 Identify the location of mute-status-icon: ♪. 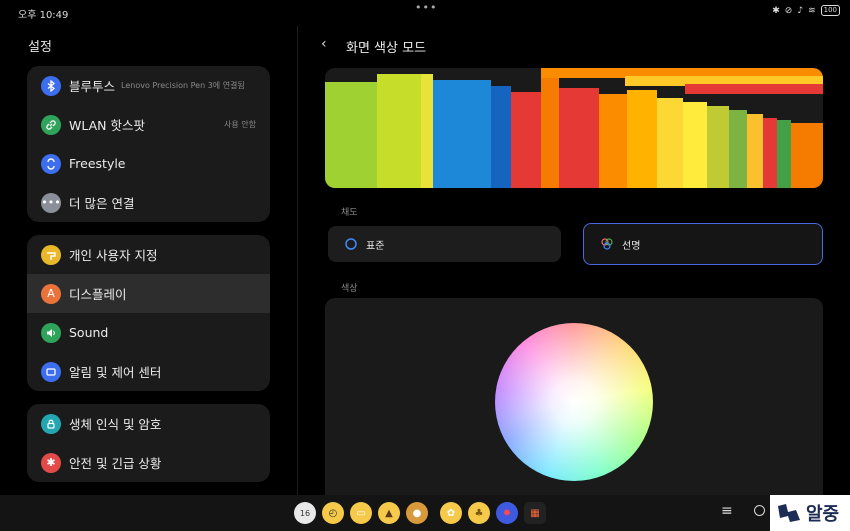
(800, 10).